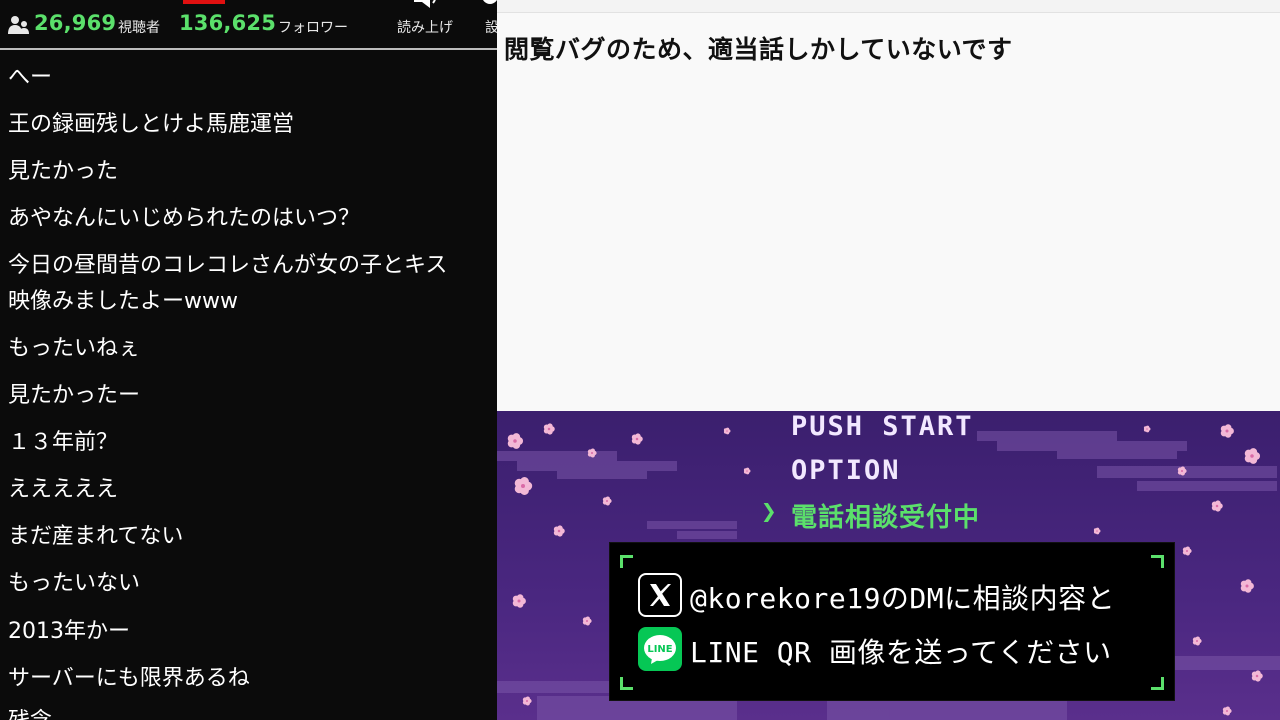 Image resolution: width=1280 pixels, height=720 pixels. I want to click on comment-item: 今日の昼間昔のコレコレさんが女の子とキス, so click(228, 265).